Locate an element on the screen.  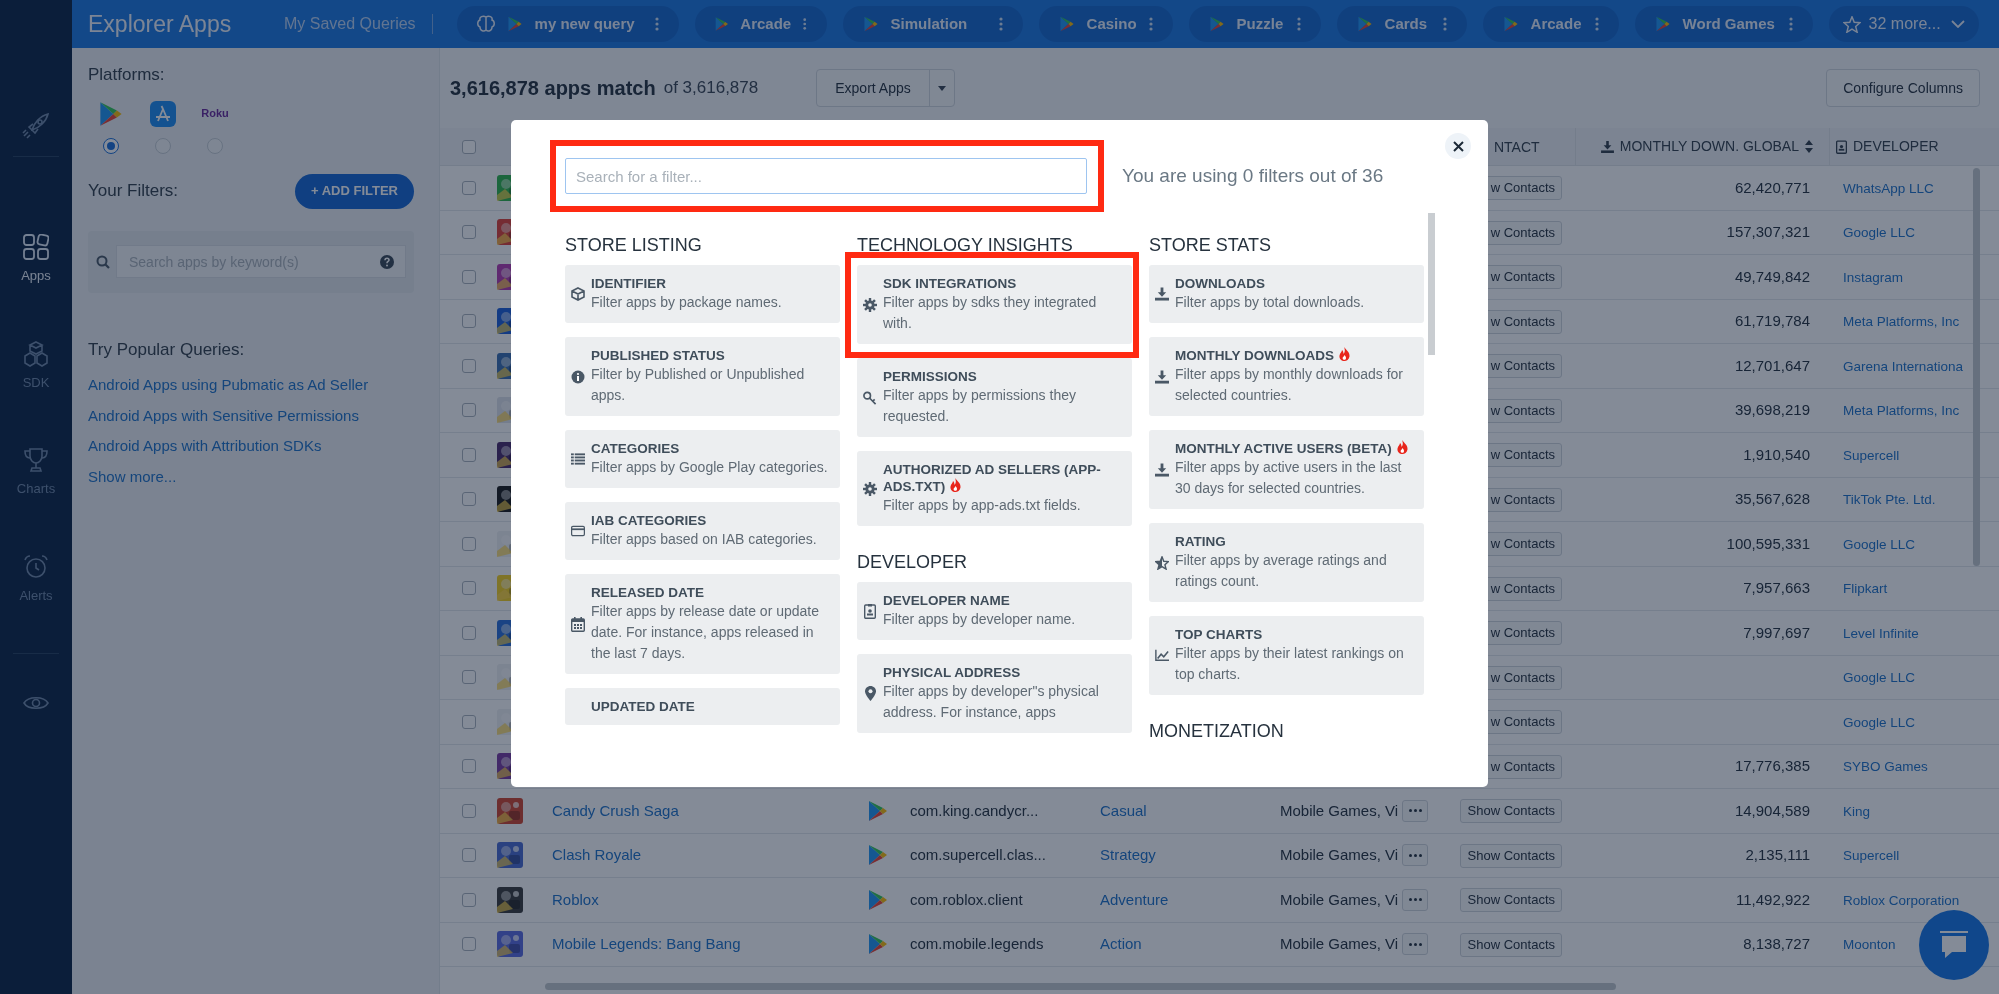
category-link: Action is located at coordinates (1121, 944).